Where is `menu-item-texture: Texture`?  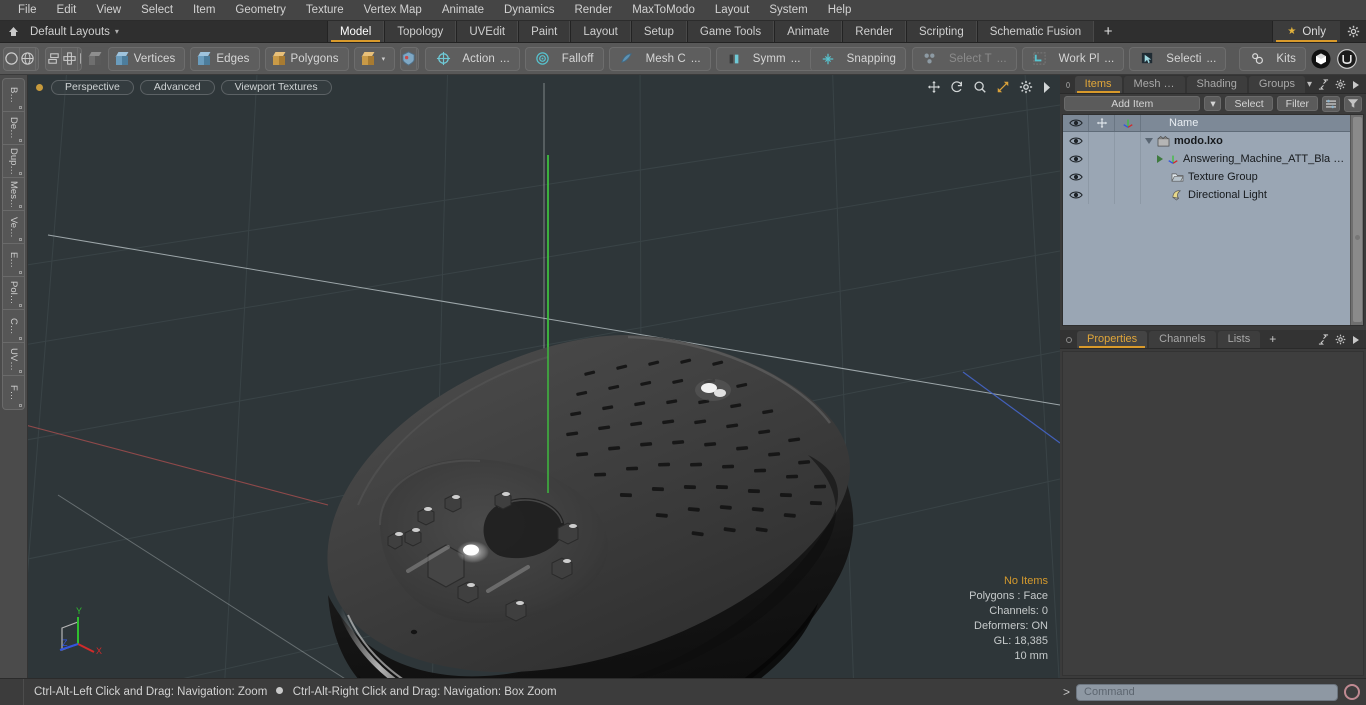
menu-item-texture: Texture is located at coordinates (325, 10).